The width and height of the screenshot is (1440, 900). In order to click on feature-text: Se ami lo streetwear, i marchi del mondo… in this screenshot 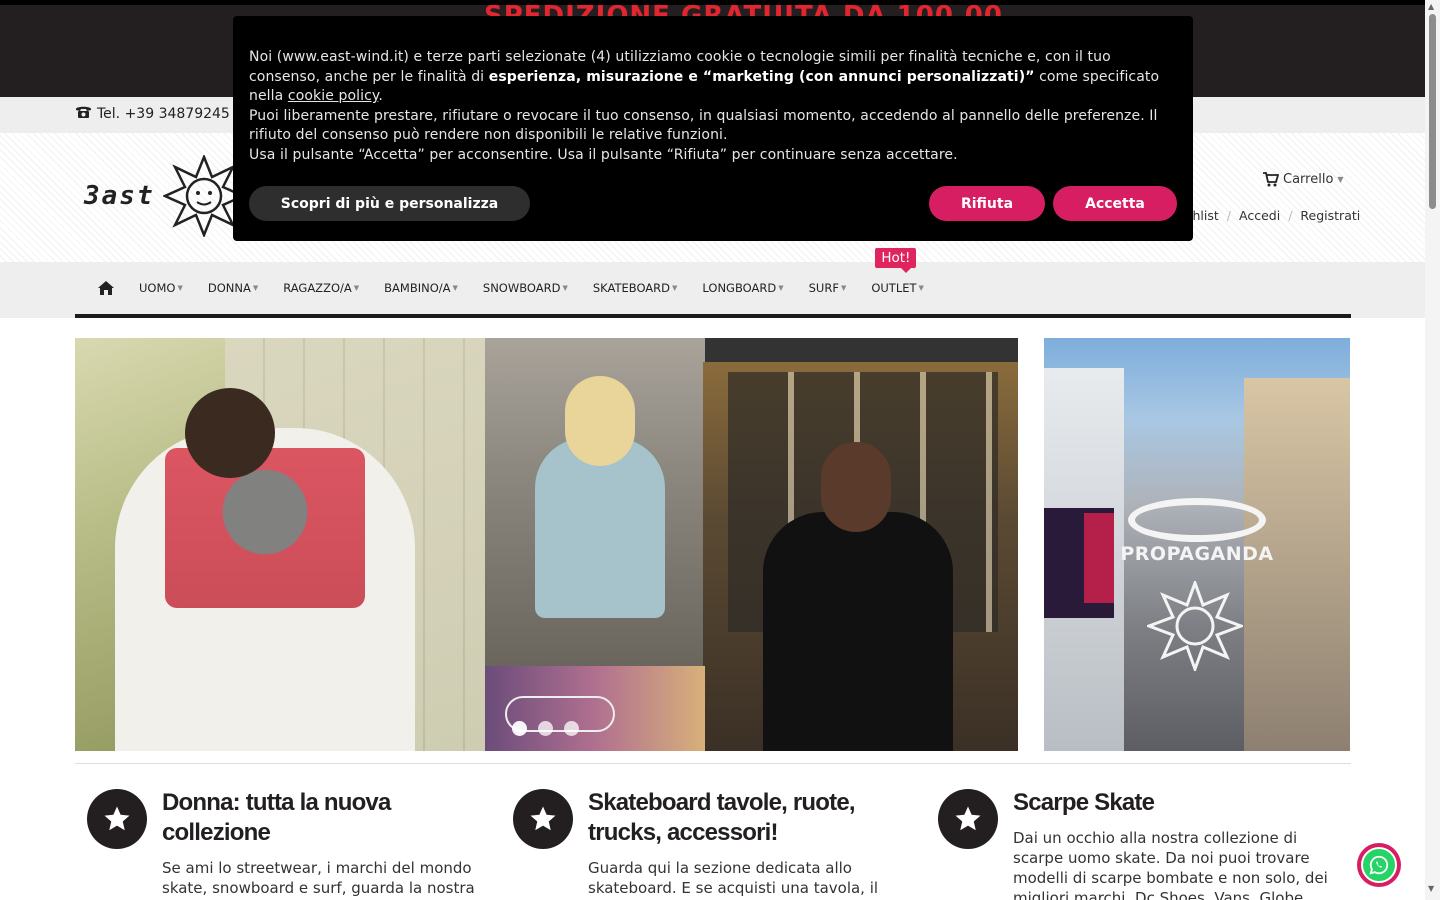, I will do `click(318, 878)`.